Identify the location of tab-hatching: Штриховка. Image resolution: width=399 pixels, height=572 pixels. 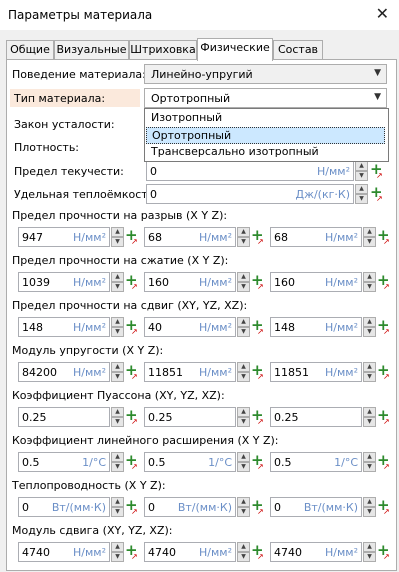
(163, 50).